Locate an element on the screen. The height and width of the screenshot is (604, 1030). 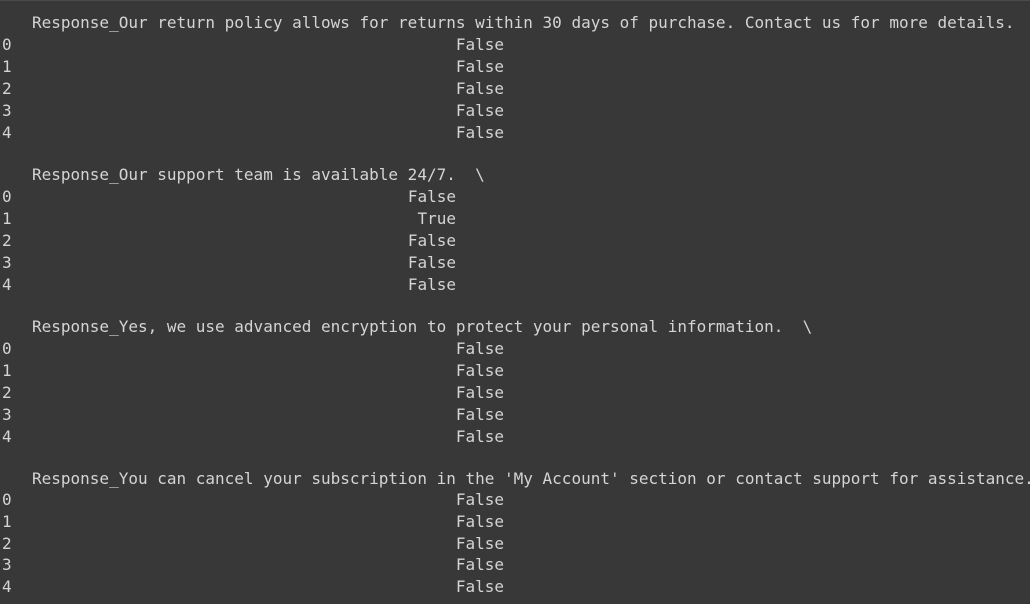
row-value: True is located at coordinates (436, 218).